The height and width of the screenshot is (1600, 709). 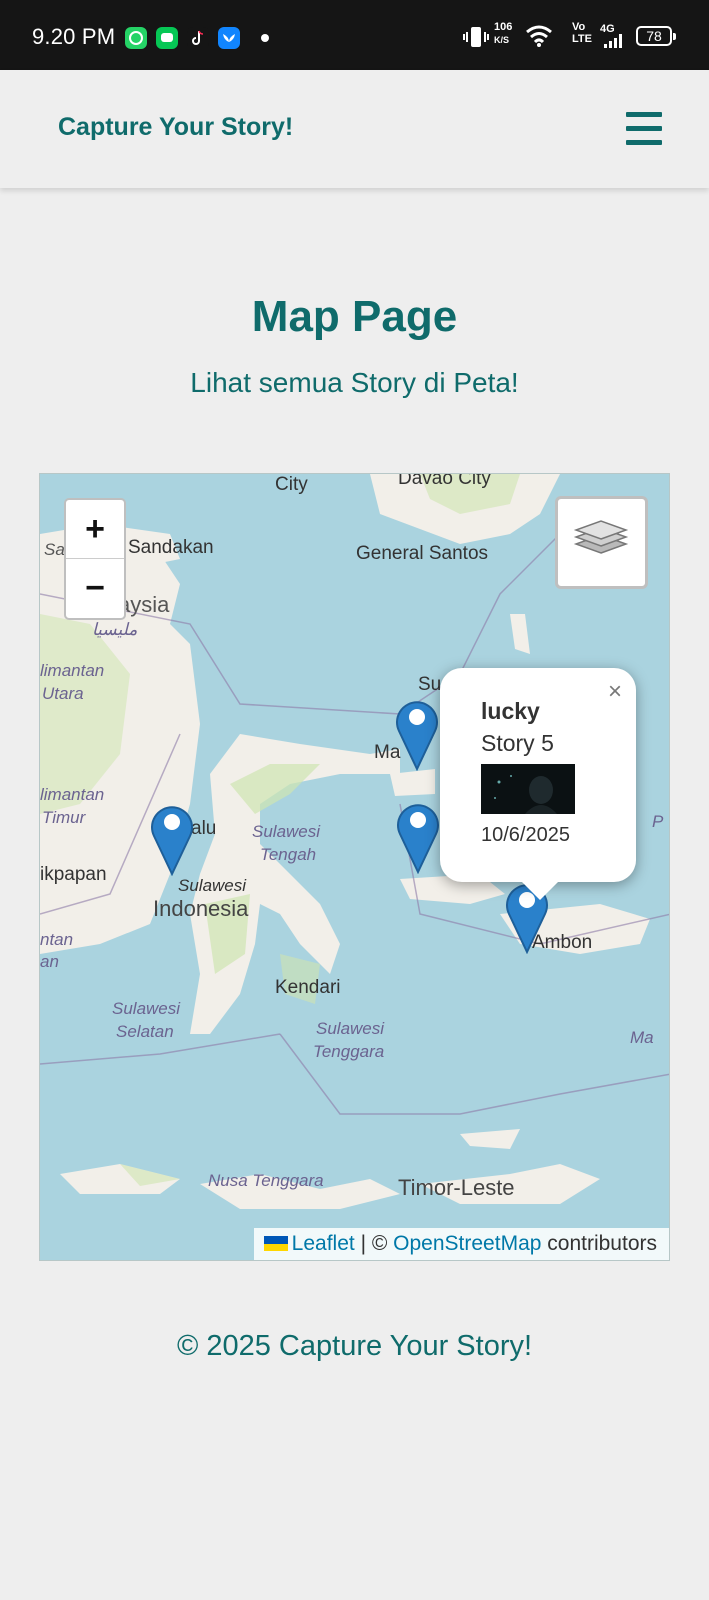 I want to click on popup-username: lucky, so click(x=510, y=711).